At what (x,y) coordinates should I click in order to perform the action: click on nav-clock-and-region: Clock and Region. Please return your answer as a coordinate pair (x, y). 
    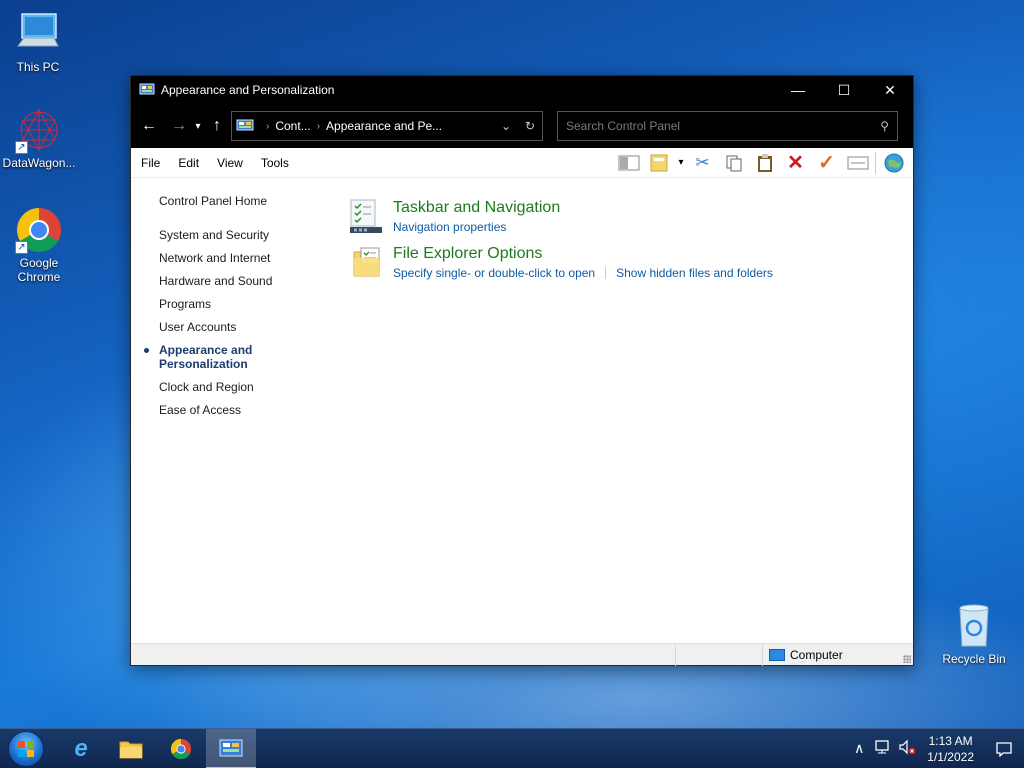
    Looking at the image, I should click on (244, 387).